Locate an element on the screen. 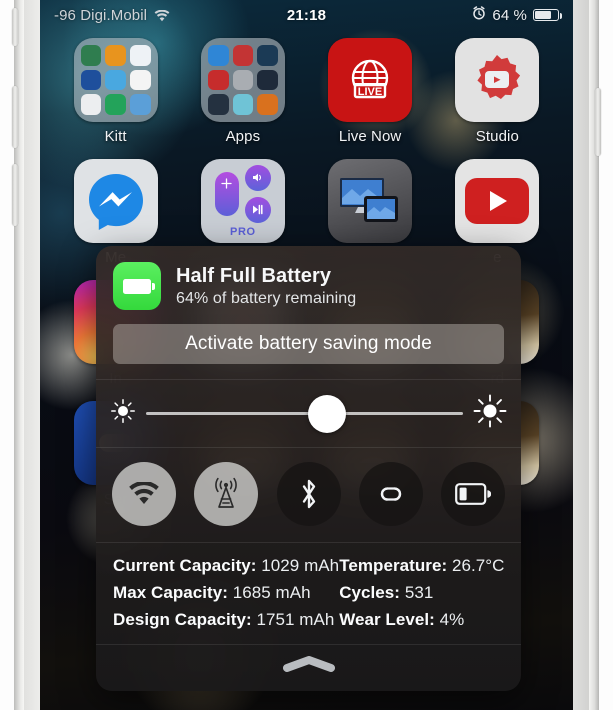 The image size is (613, 710). volume-down-button is located at coordinates (15, 195).